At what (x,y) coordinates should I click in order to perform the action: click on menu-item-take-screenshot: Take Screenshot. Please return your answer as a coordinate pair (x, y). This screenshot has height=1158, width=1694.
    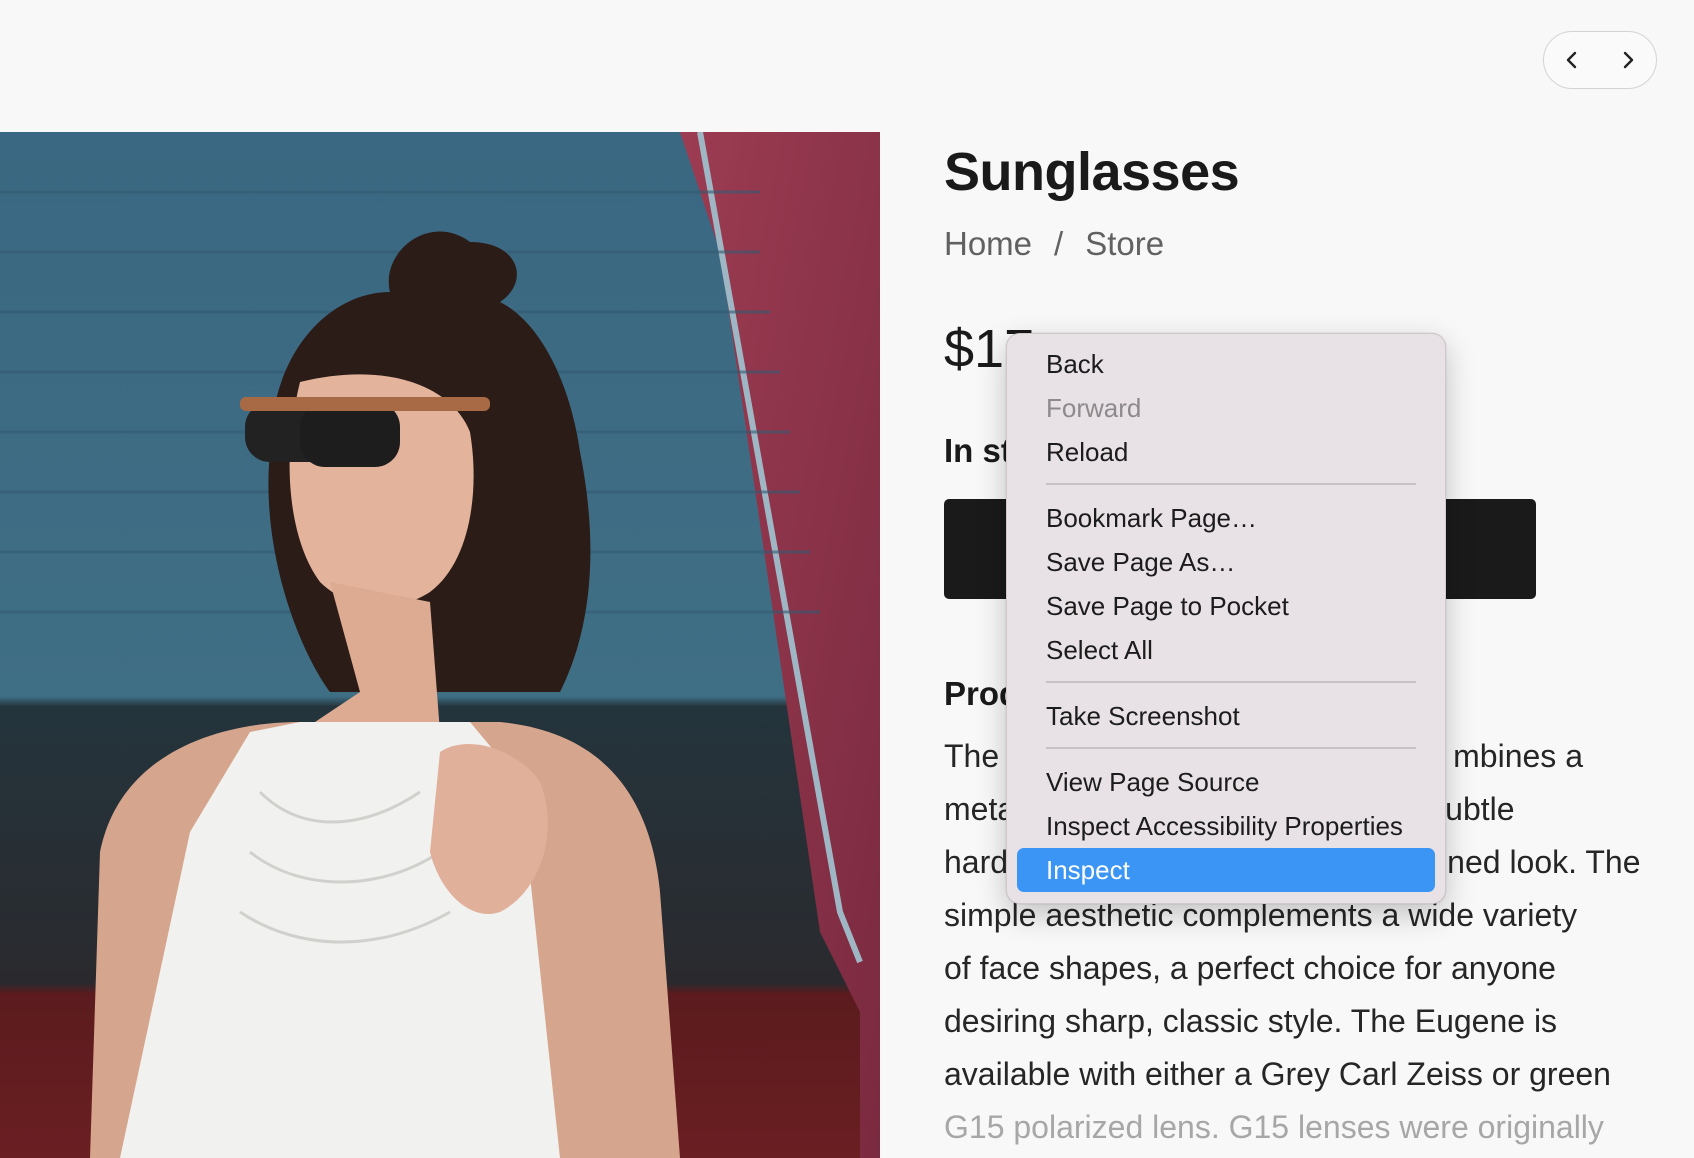
    Looking at the image, I should click on (1226, 716).